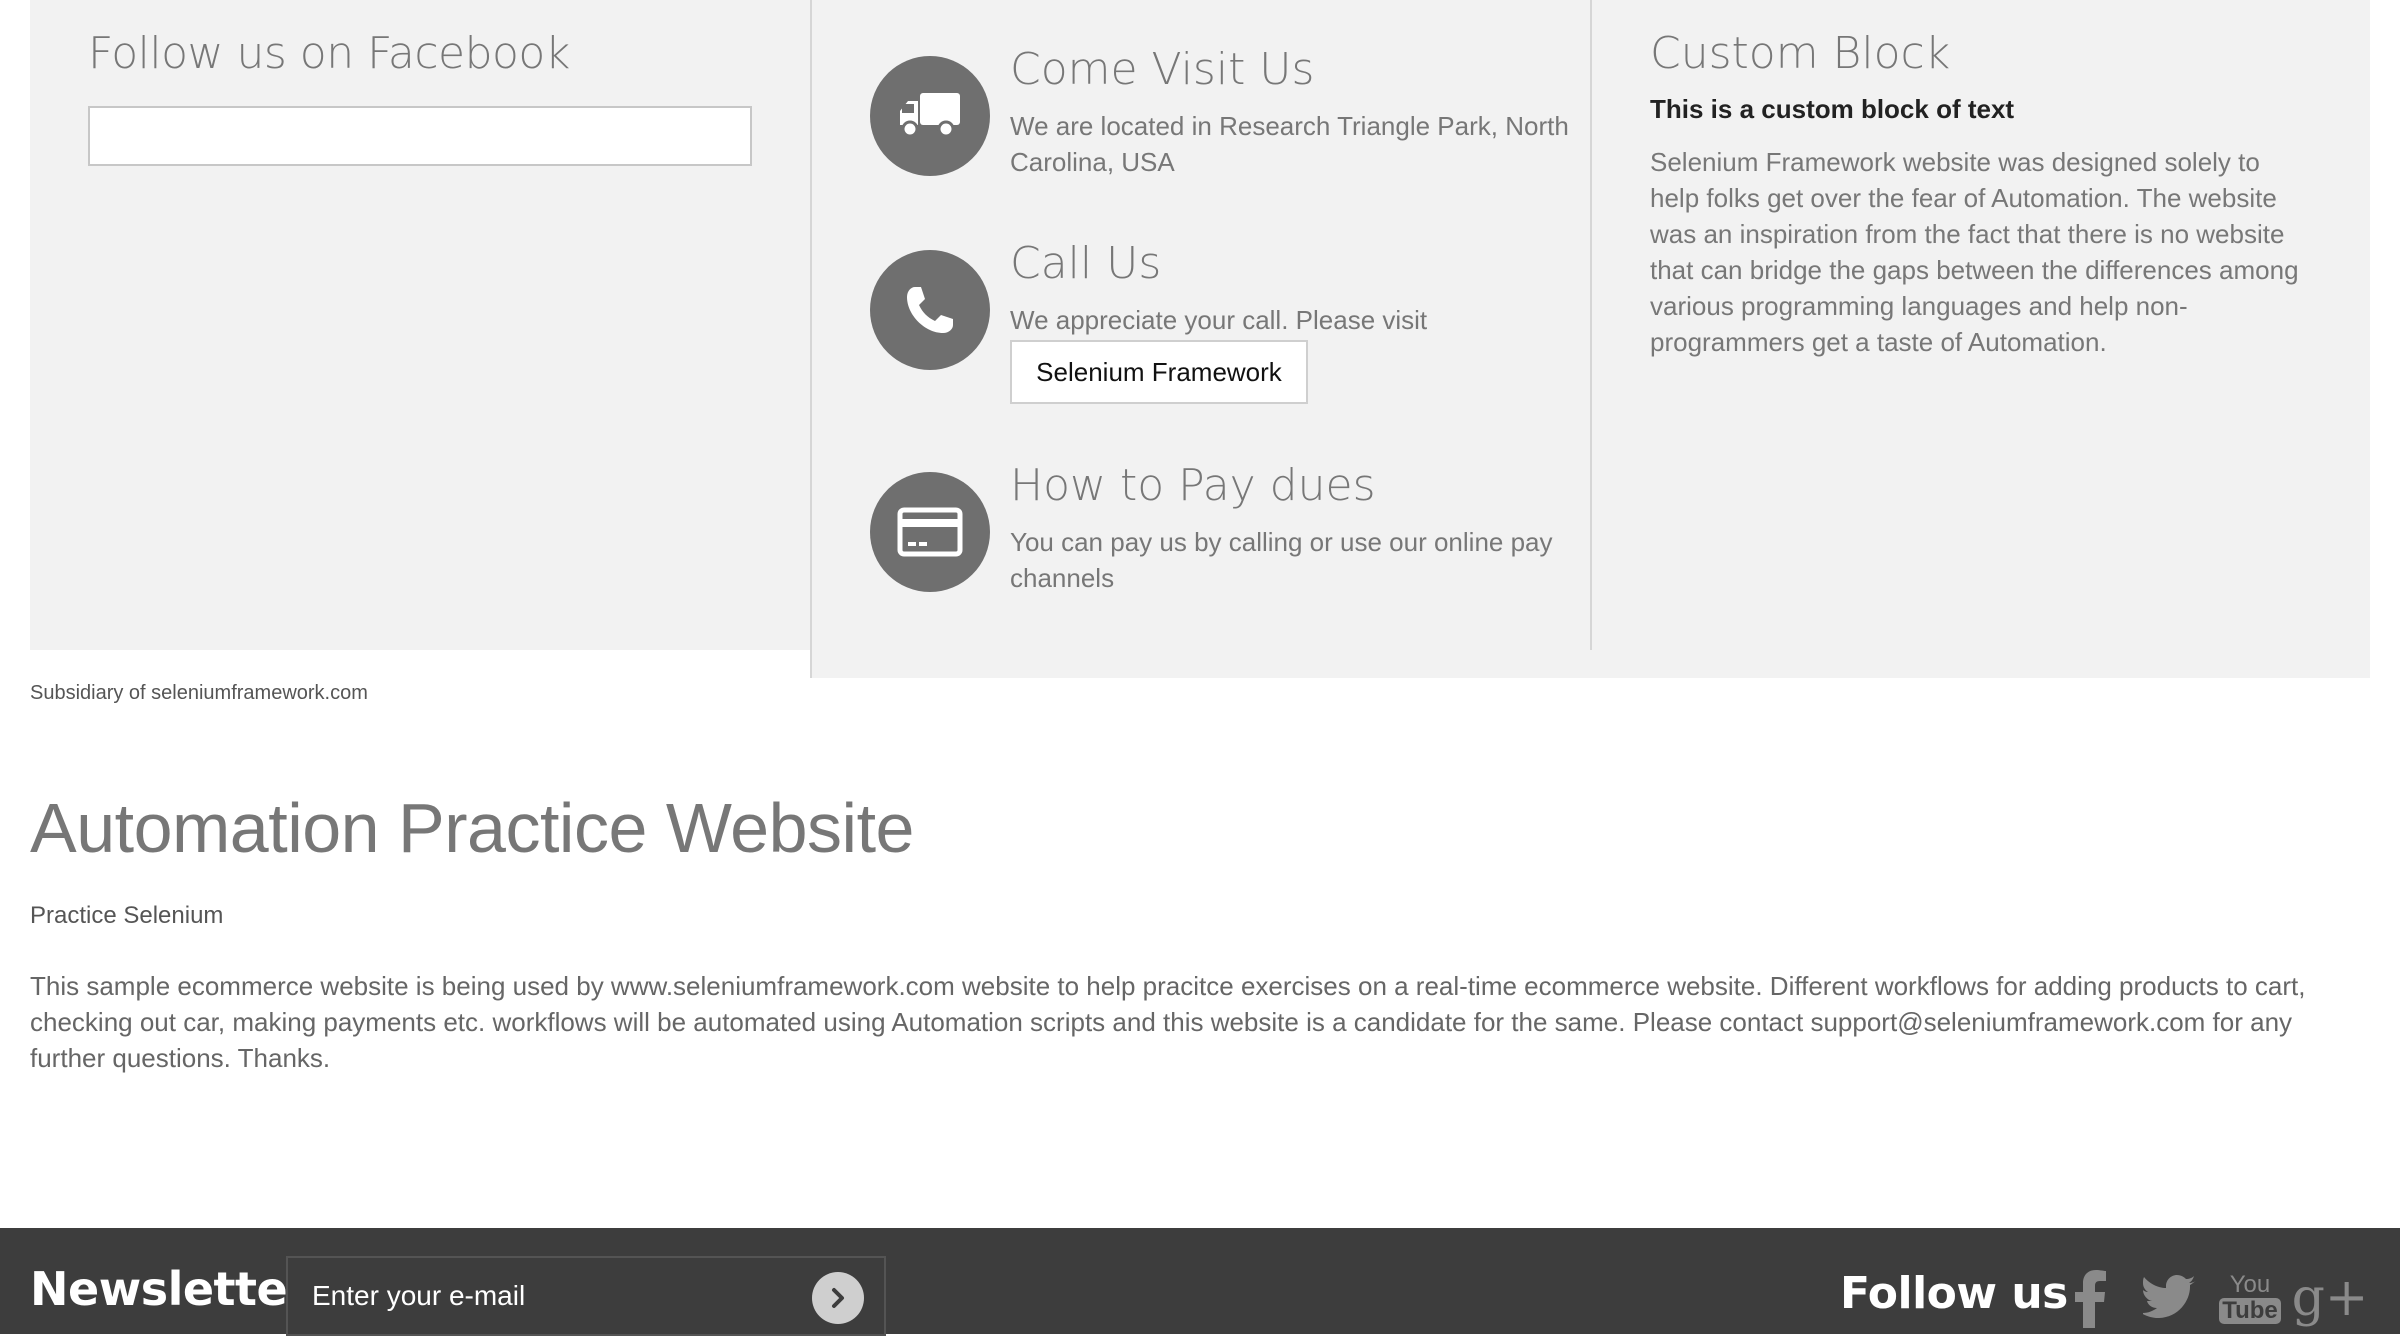 The height and width of the screenshot is (1336, 2400). Describe the element at coordinates (170, 1289) in the screenshot. I see `newsletter-label: Newsletter` at that location.